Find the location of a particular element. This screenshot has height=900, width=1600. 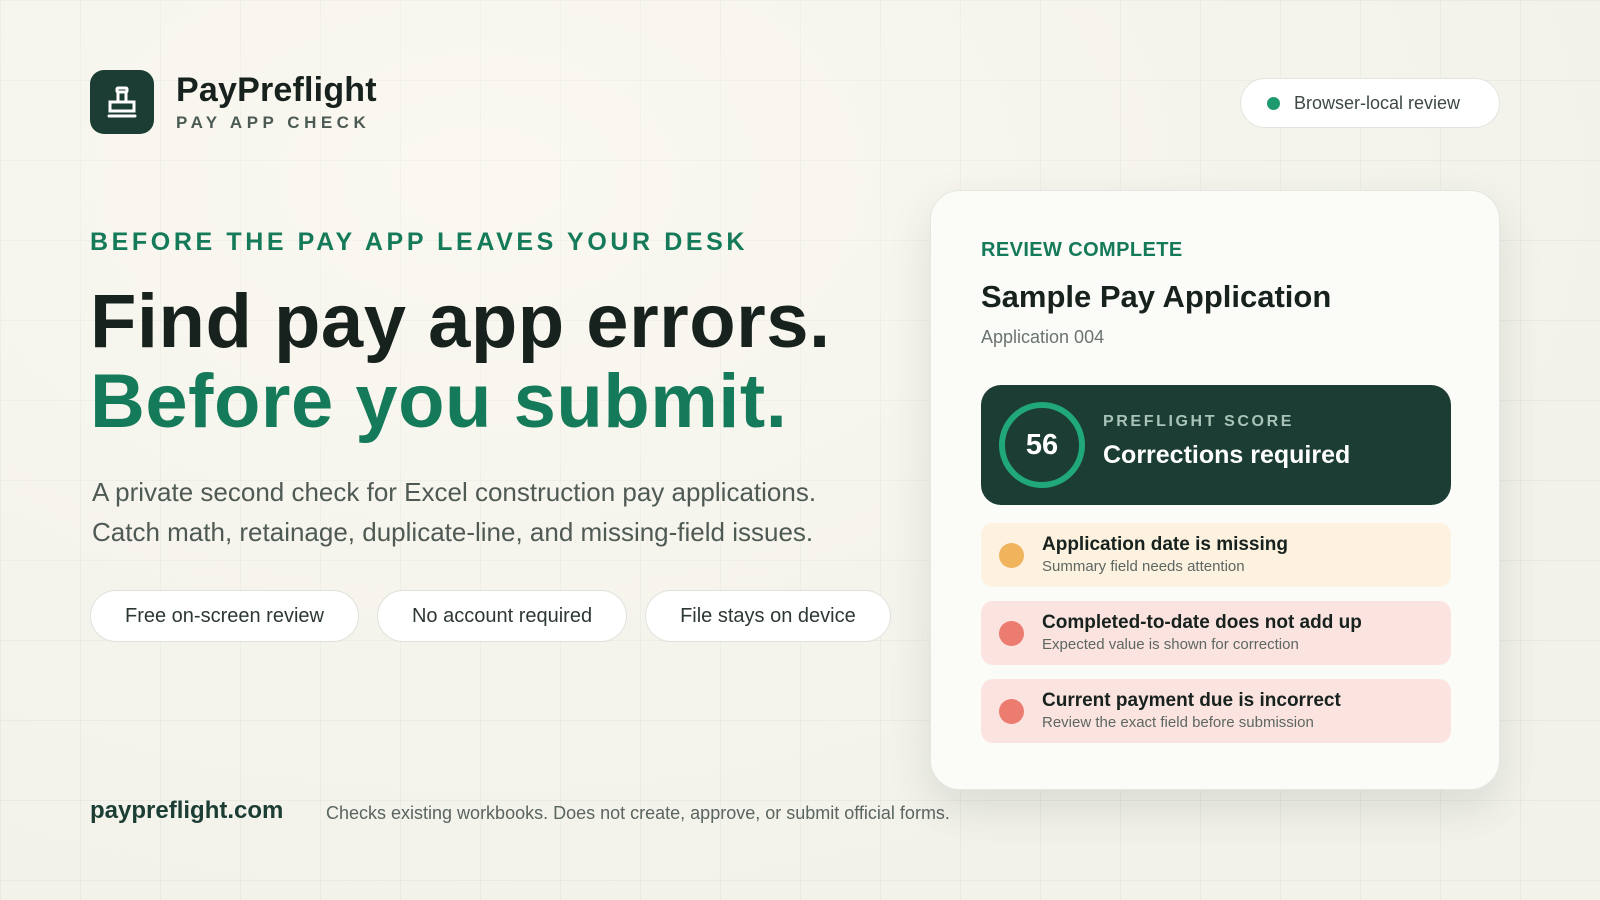

issue-title: Current payment due is incorrect is located at coordinates (1191, 700).